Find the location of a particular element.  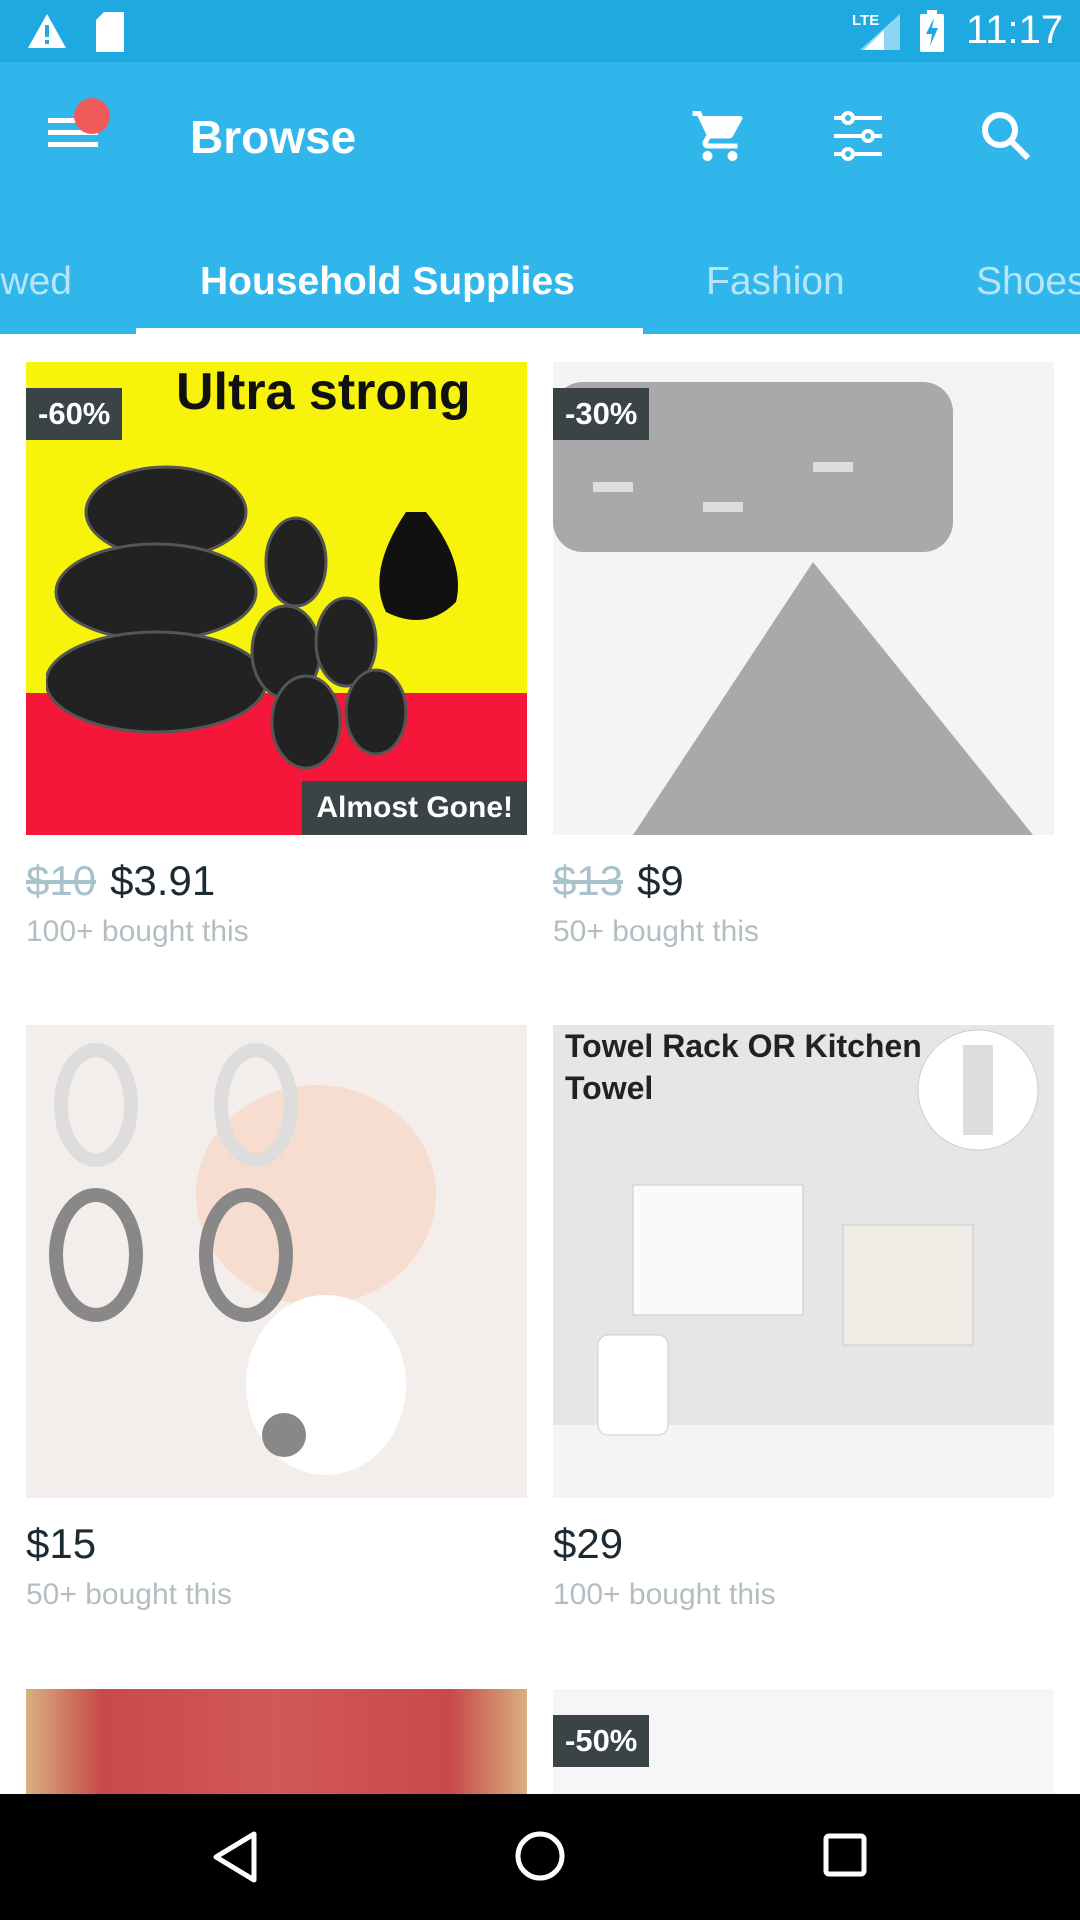

product-card: -50% is located at coordinates (803, 1741).